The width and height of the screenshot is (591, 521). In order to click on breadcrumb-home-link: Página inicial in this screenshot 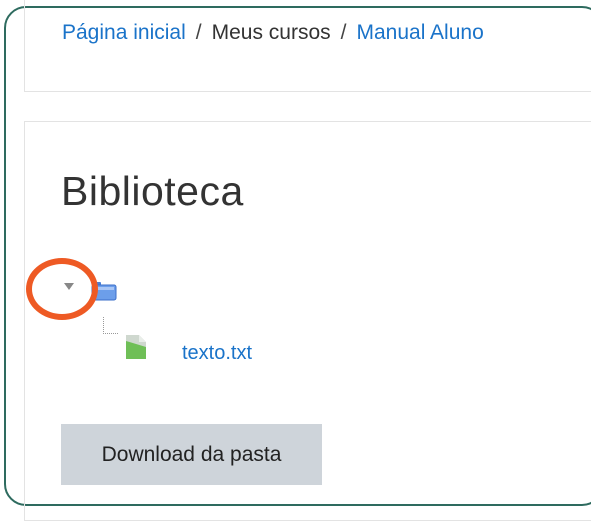, I will do `click(124, 32)`.